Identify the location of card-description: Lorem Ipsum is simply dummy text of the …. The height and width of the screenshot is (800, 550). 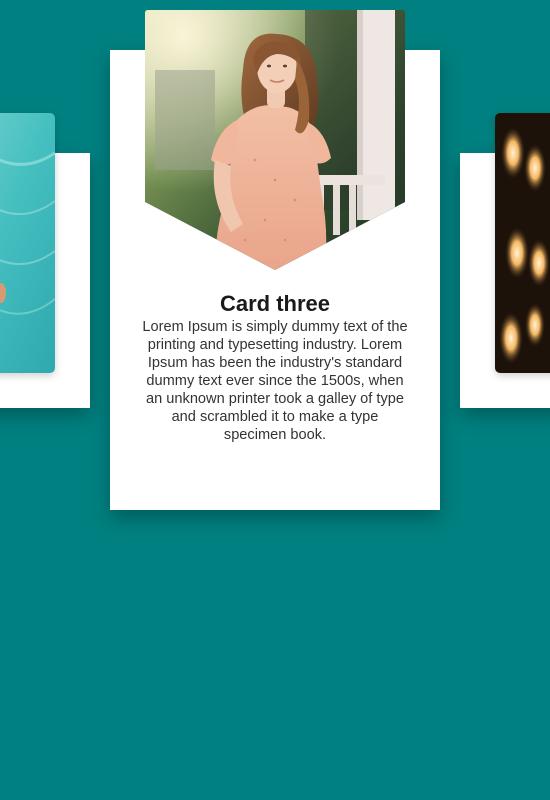
(275, 381).